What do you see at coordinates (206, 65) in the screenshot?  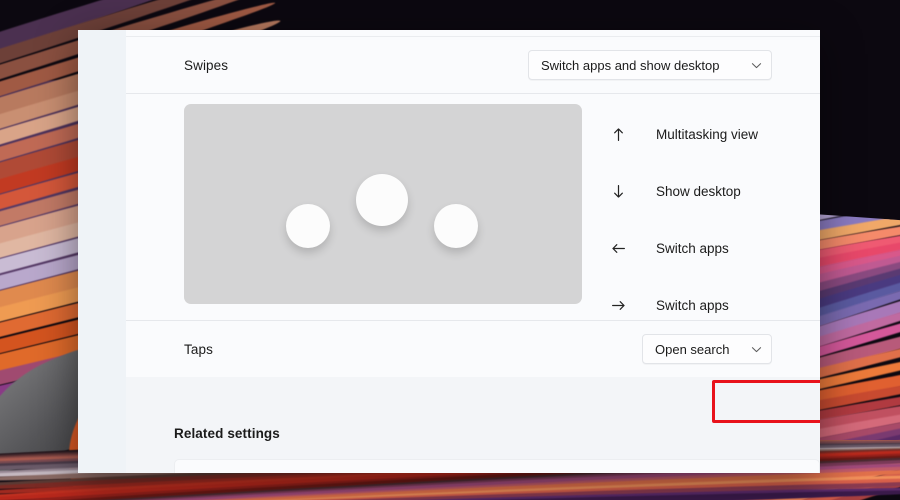 I see `swipes-label: Swipes` at bounding box center [206, 65].